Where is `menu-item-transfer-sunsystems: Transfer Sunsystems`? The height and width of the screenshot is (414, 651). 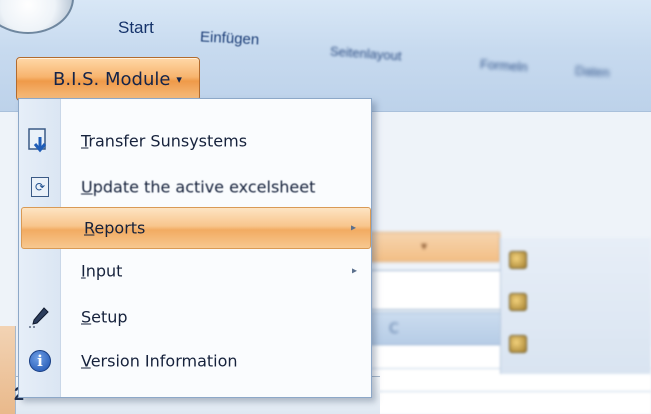 menu-item-transfer-sunsystems: Transfer Sunsystems is located at coordinates (195, 141).